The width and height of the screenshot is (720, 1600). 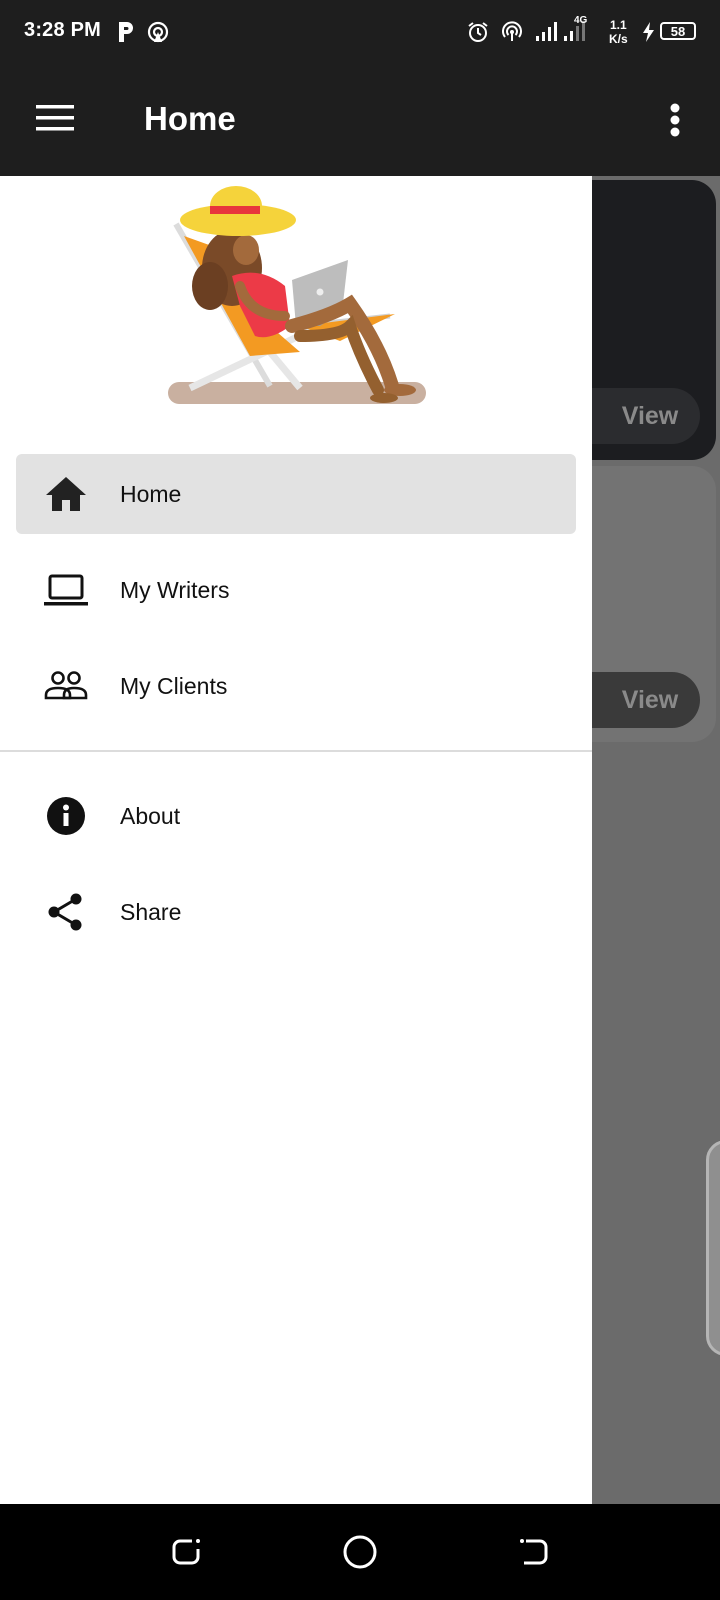 I want to click on hotspot-icon, so click(x=158, y=32).